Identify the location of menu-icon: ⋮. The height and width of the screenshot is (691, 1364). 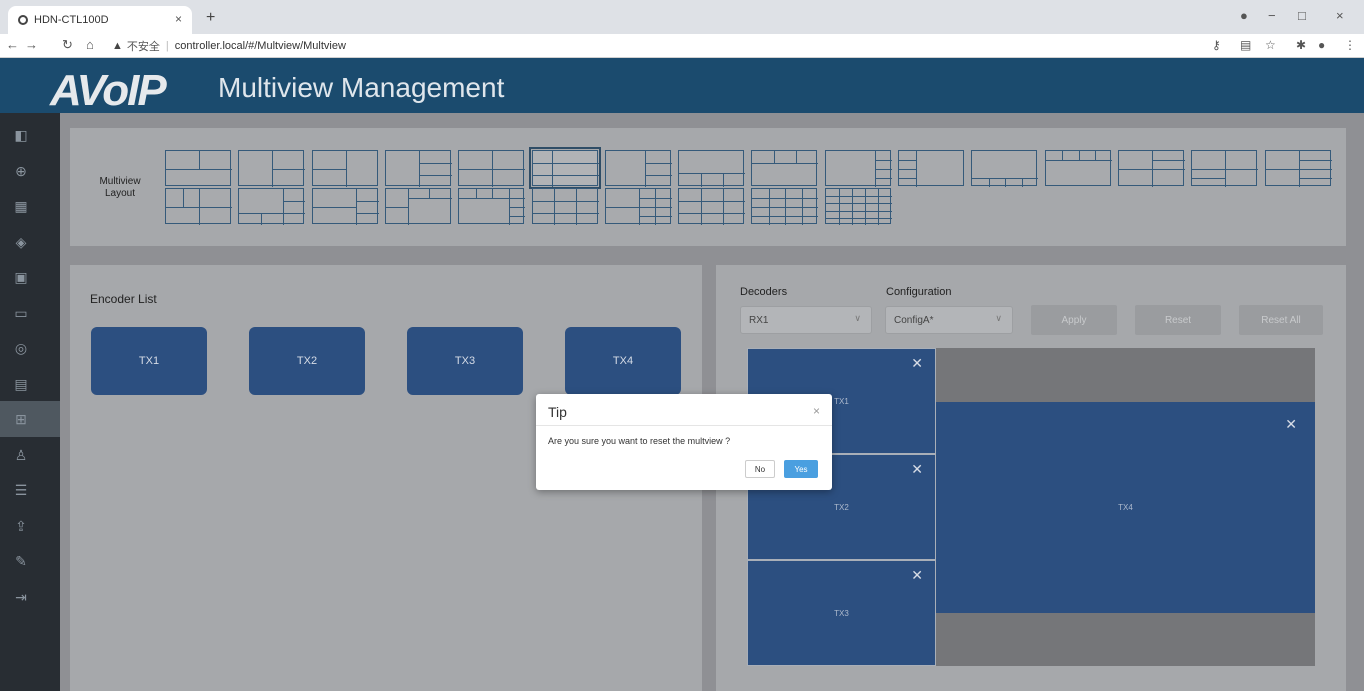
(1350, 45).